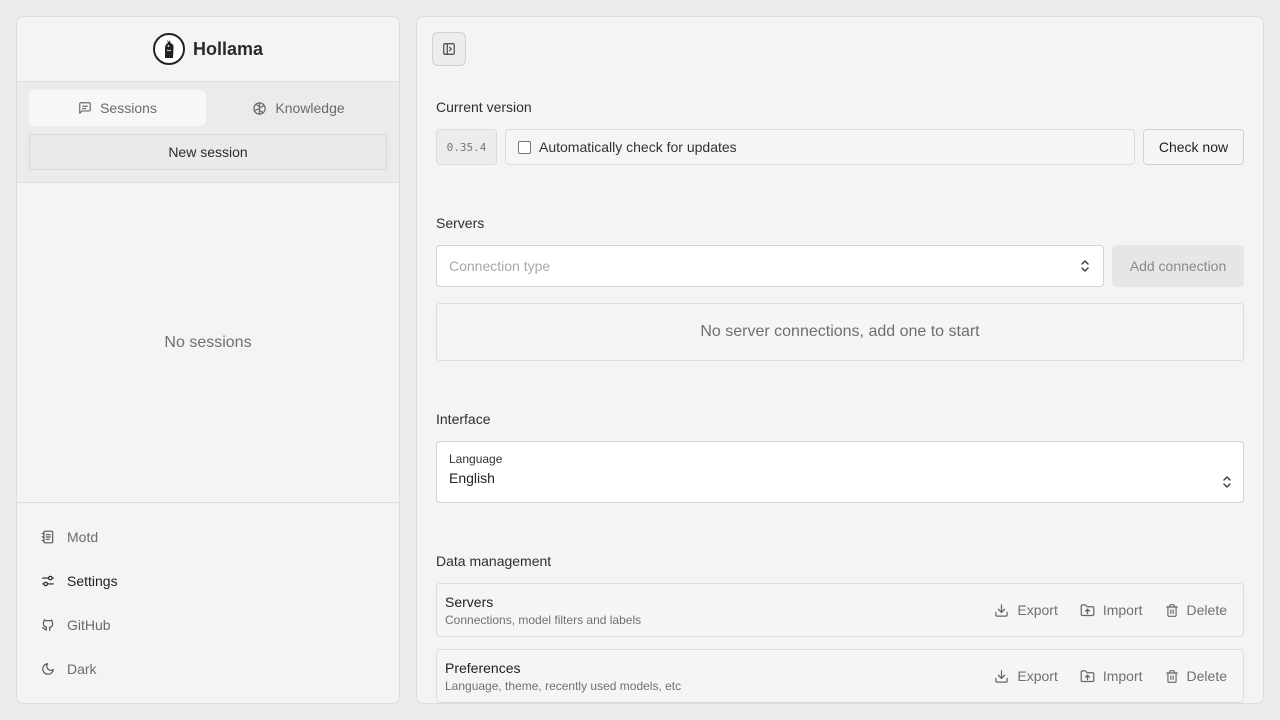 This screenshot has height=720, width=1280. I want to click on servers-row: Connection type Add connection, so click(840, 266).